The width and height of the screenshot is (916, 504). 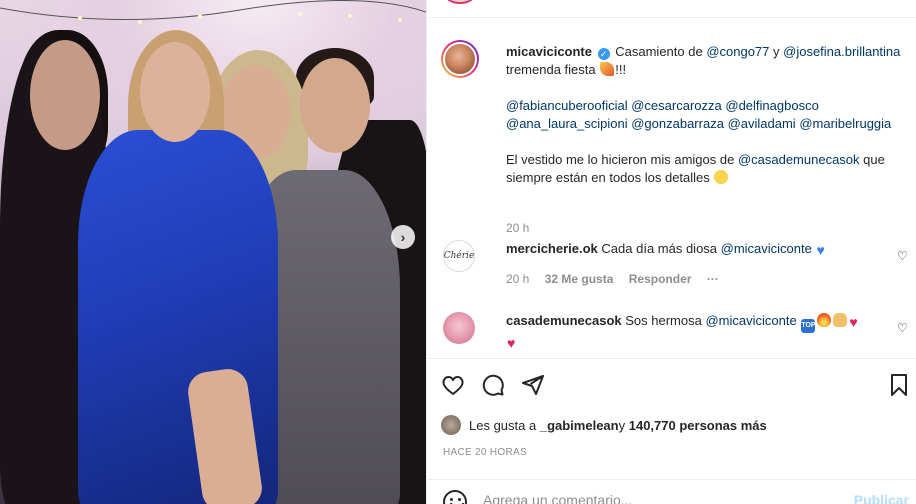 What do you see at coordinates (622, 425) in the screenshot?
I see `likes-middle: y` at bounding box center [622, 425].